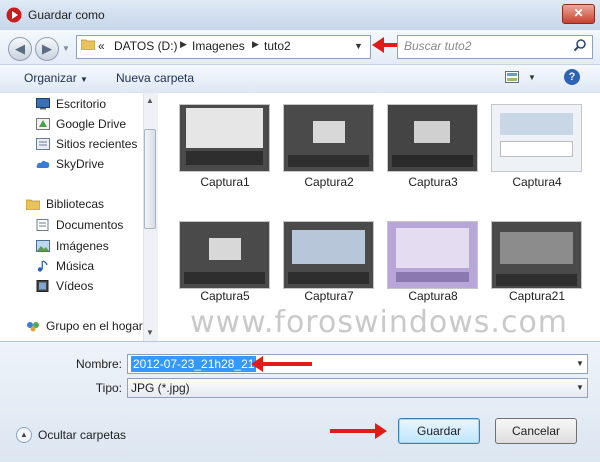 This screenshot has width=600, height=462. I want to click on back-button: ◀, so click(20, 49).